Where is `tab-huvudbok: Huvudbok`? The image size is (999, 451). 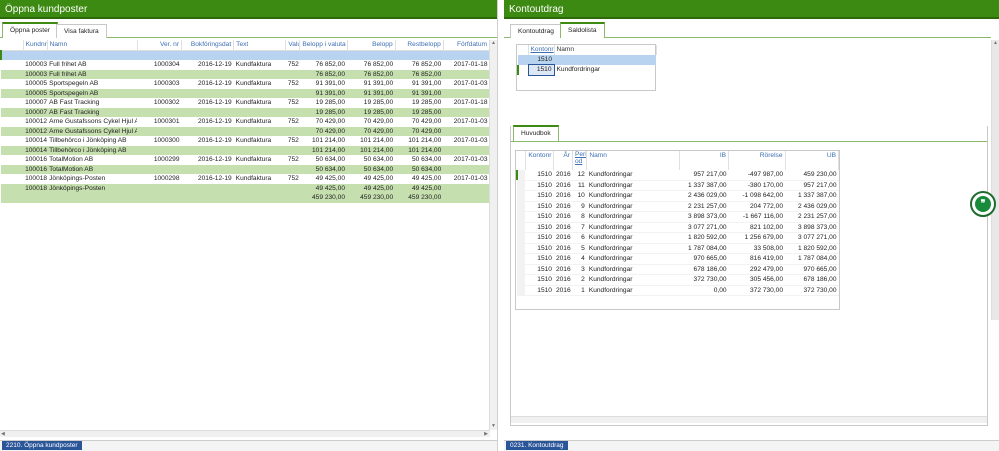 tab-huvudbok: Huvudbok is located at coordinates (536, 133).